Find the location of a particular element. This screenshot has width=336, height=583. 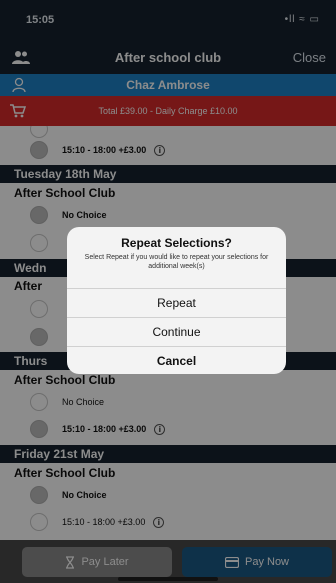

repeat-button: Repeat is located at coordinates (176, 302).